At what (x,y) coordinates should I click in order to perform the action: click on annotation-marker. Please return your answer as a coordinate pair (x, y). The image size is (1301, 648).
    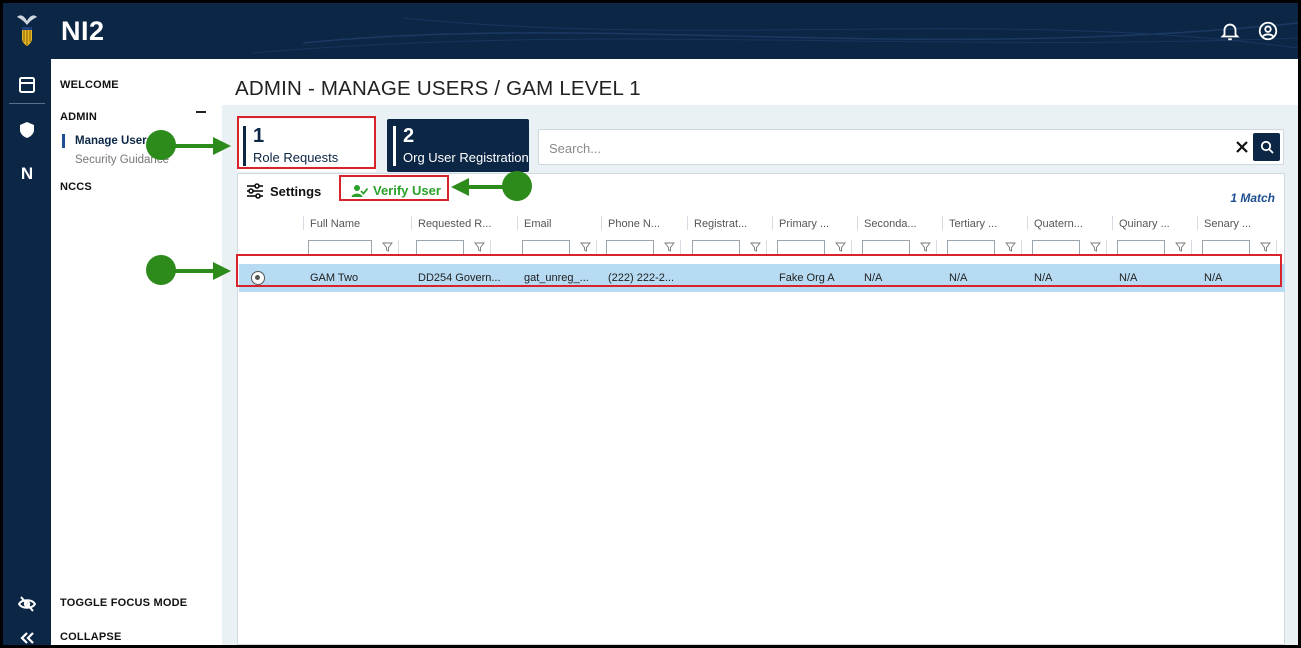
    Looking at the image, I should click on (517, 186).